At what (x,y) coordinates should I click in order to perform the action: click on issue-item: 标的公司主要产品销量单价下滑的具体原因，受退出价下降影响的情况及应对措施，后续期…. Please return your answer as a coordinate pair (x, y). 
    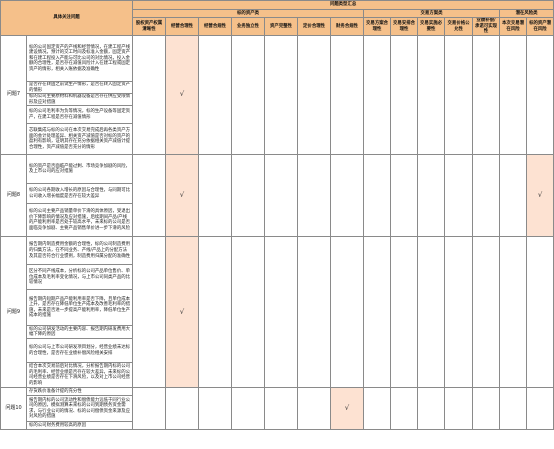
    Looking at the image, I should click on (79, 220).